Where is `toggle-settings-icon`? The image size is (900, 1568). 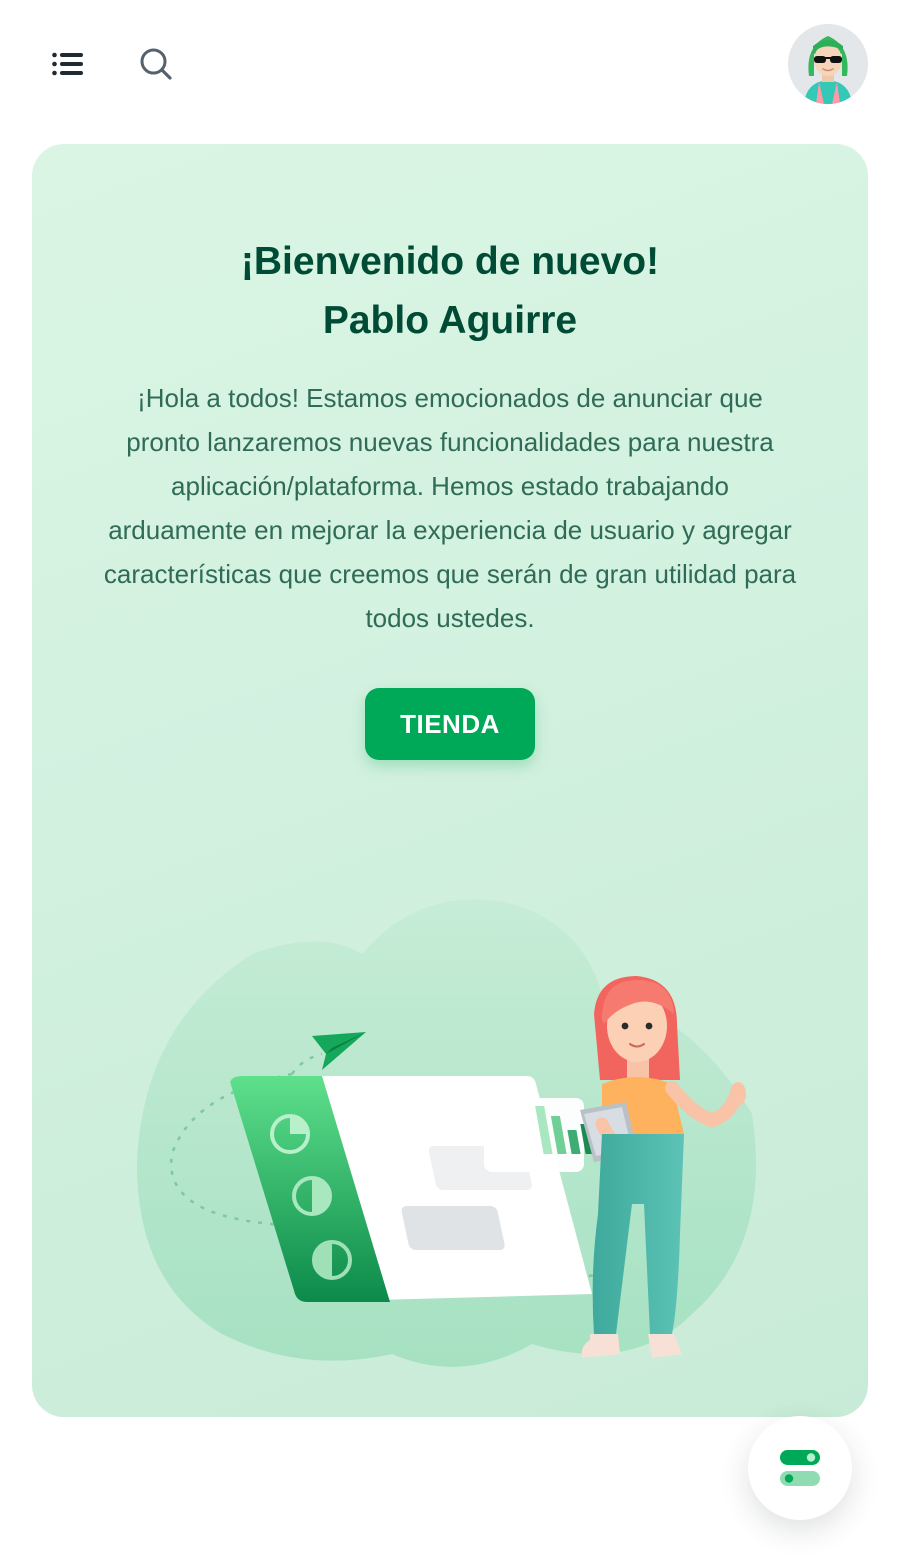
toggle-settings-icon is located at coordinates (800, 1468).